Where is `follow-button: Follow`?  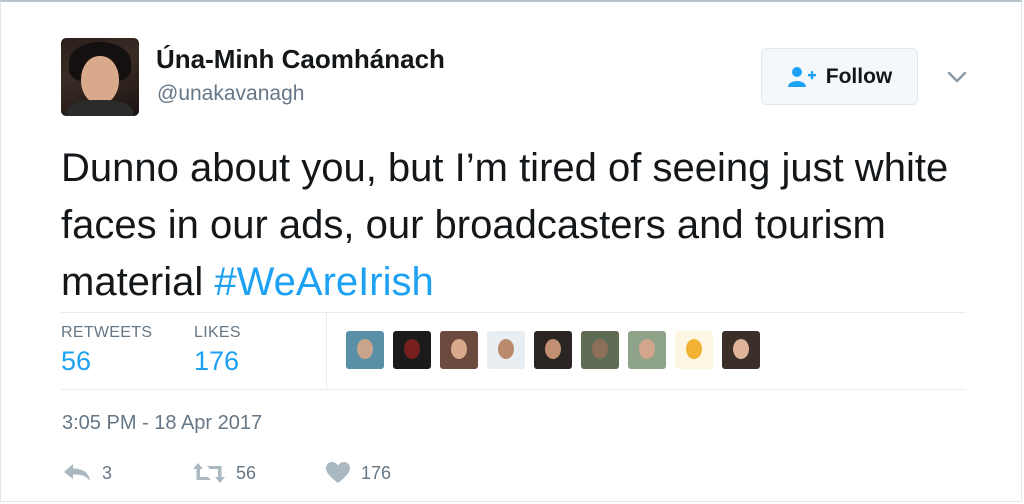 follow-button: Follow is located at coordinates (839, 76).